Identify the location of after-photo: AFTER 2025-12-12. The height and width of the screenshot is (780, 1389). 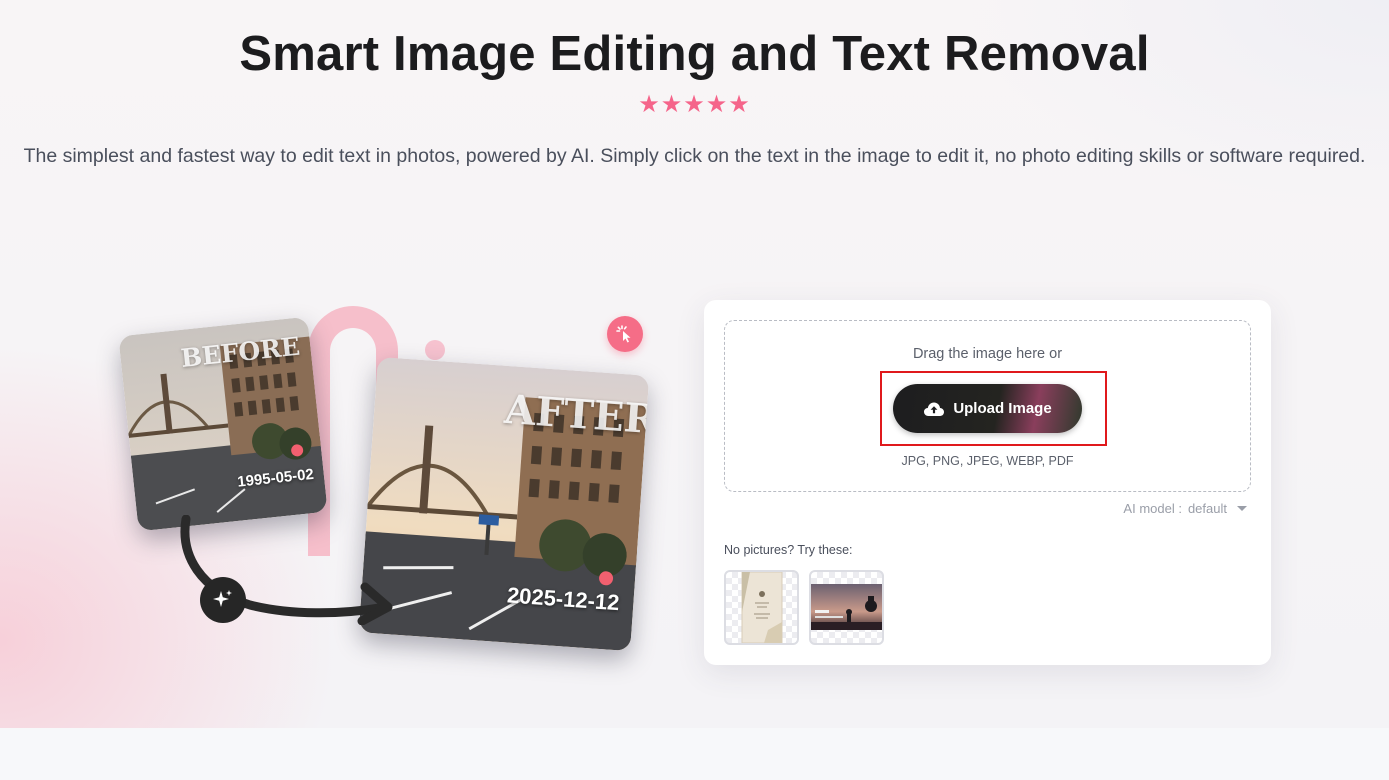
(503, 504).